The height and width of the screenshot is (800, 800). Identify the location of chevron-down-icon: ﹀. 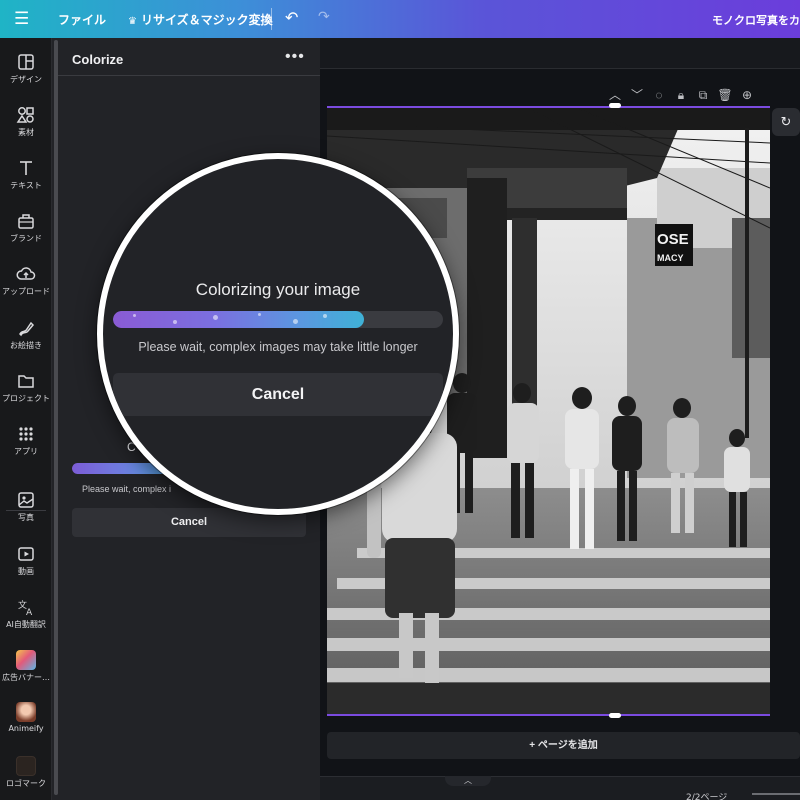
(637, 94).